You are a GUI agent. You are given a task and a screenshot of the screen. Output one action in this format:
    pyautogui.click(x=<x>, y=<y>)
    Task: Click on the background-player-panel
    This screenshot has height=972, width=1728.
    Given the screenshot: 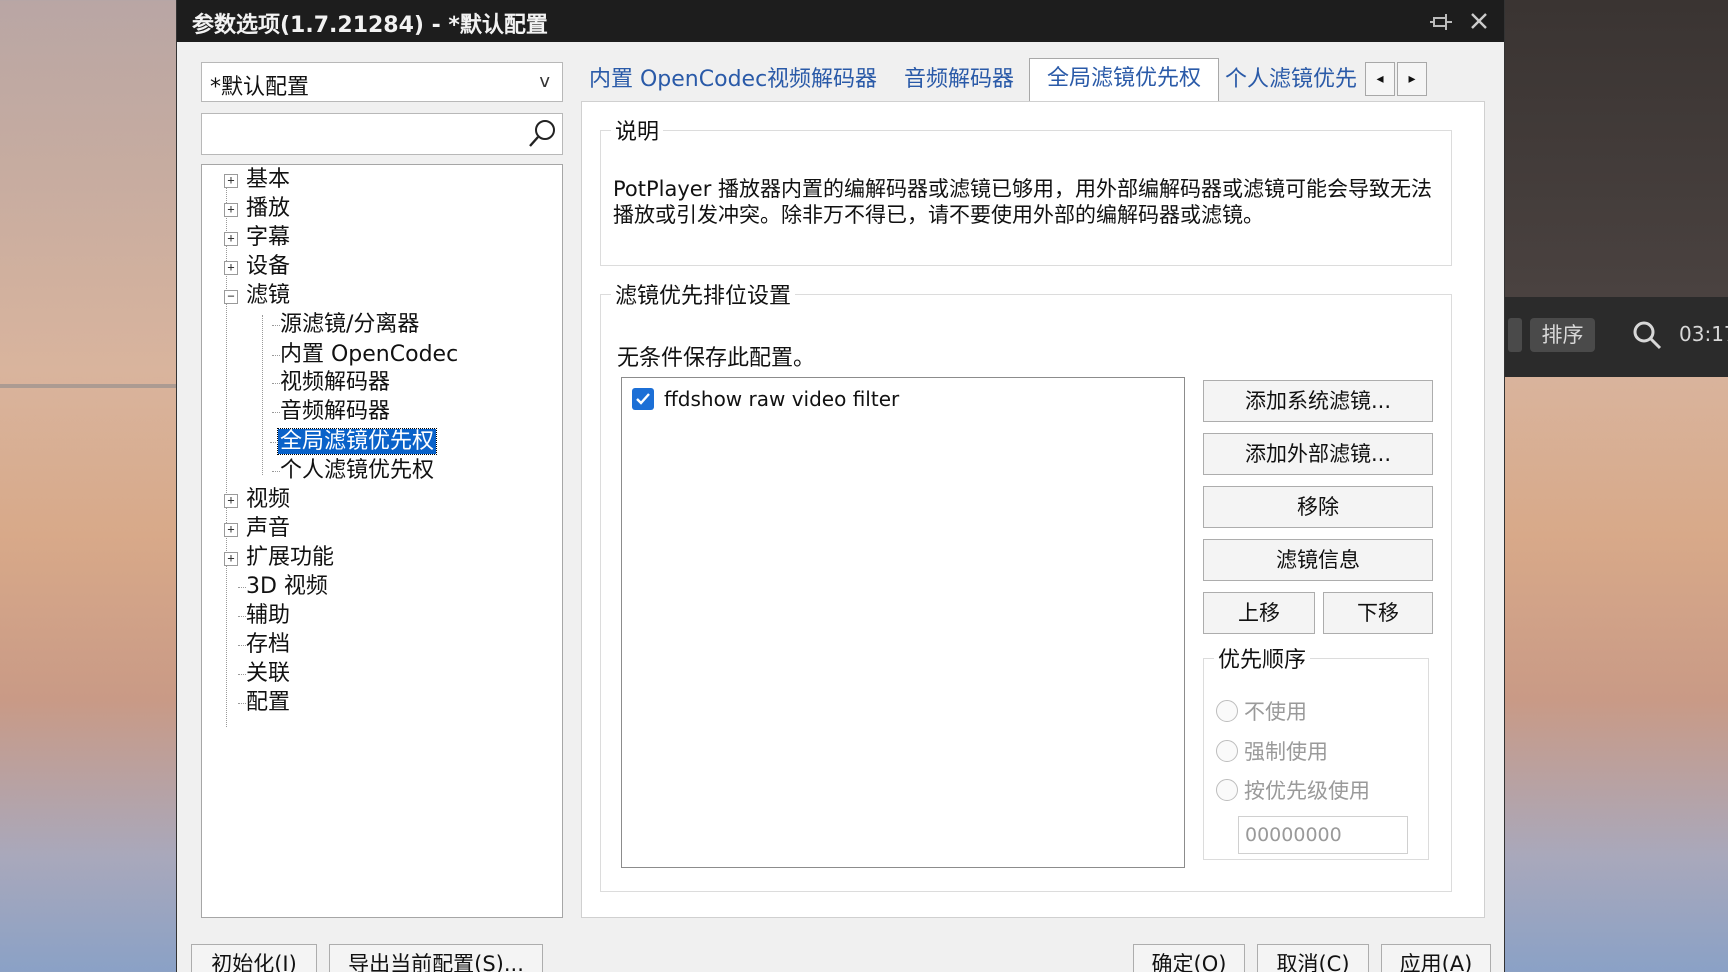 What is the action you would take?
    pyautogui.click(x=1616, y=148)
    